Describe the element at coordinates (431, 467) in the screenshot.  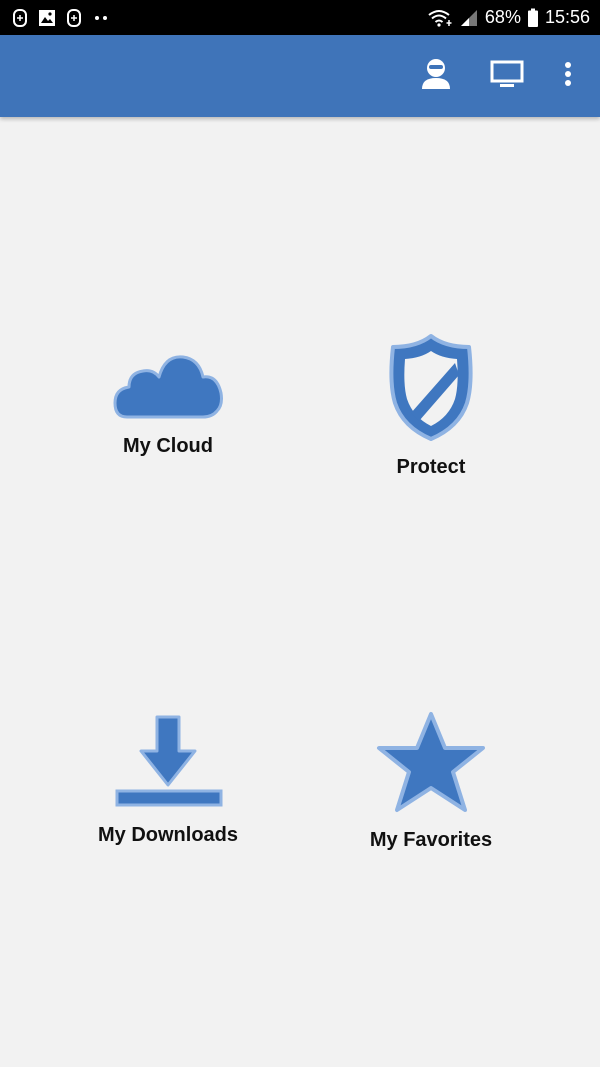
I see `tile-label: Protect` at that location.